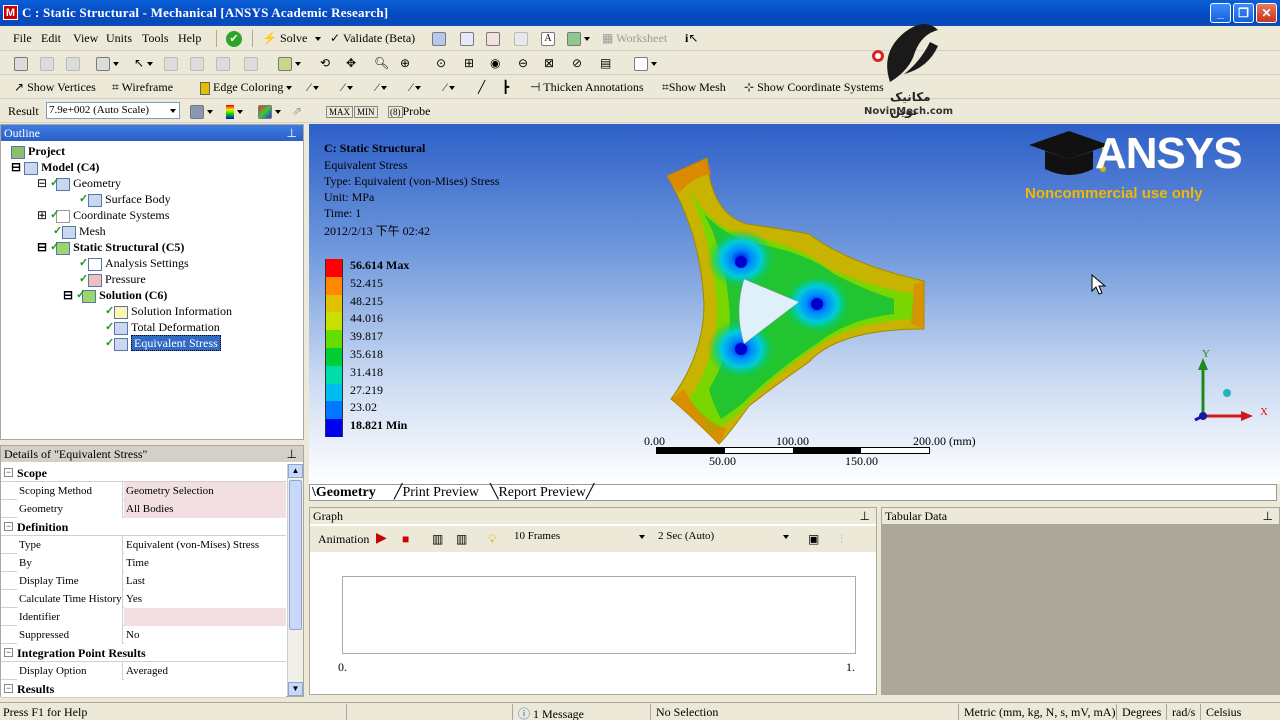  I want to click on tree-item-surface-body: ✓ Surface Body, so click(125, 199).